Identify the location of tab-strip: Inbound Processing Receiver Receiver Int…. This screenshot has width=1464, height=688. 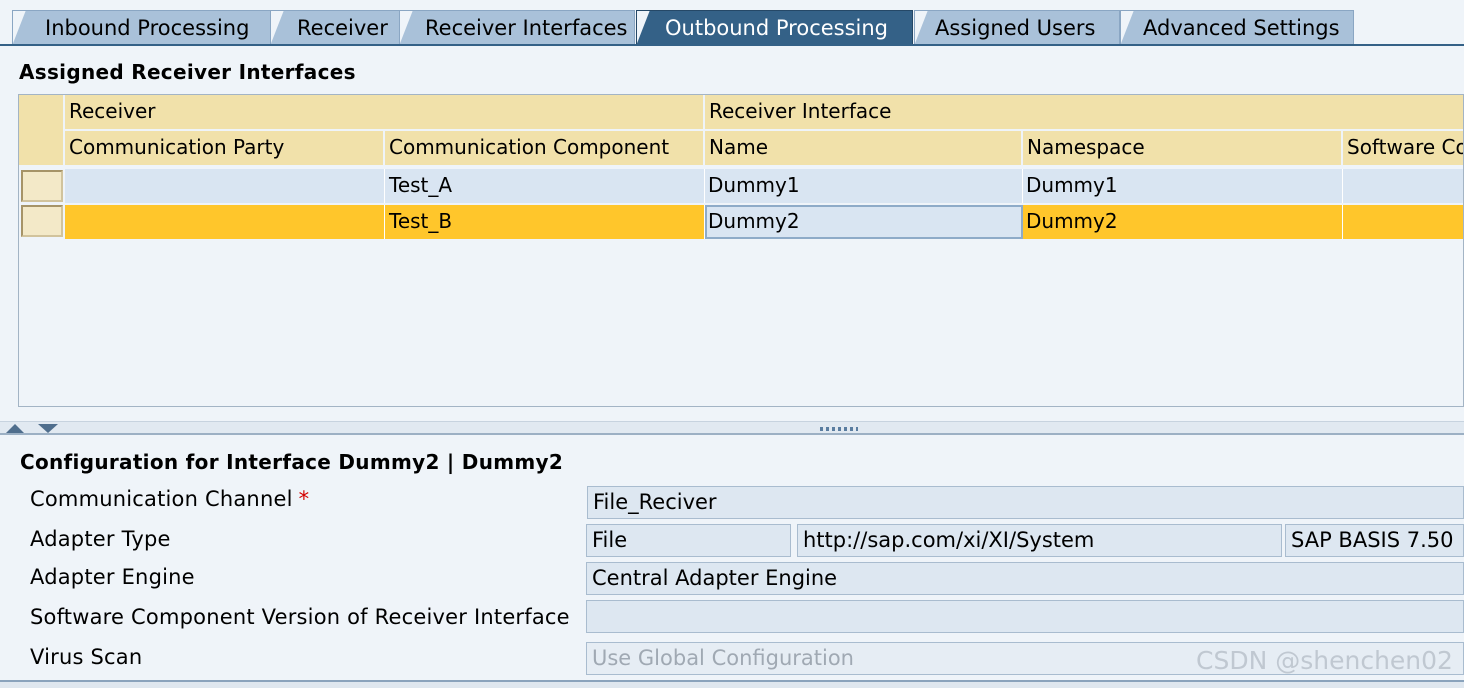
(732, 23).